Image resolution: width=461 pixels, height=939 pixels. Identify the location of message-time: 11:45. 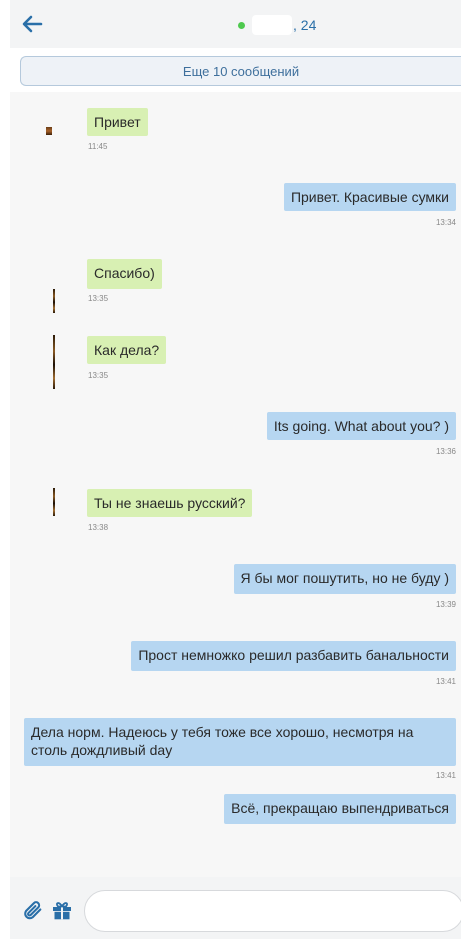
(98, 146).